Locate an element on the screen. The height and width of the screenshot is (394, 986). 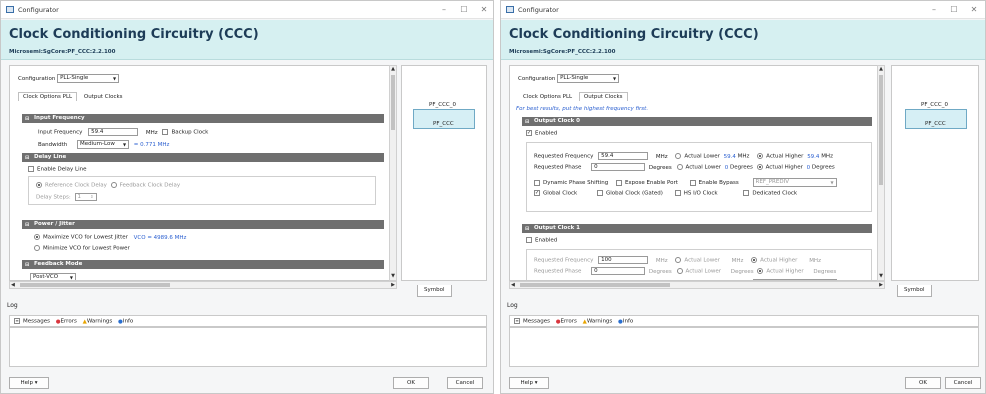
req-freq-field-1: 100 is located at coordinates (623, 260).